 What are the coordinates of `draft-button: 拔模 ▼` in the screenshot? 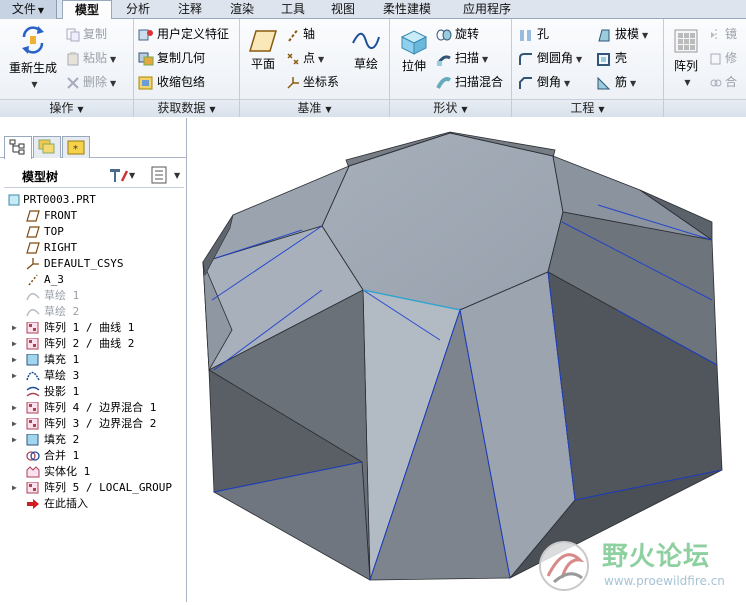 It's located at (622, 34).